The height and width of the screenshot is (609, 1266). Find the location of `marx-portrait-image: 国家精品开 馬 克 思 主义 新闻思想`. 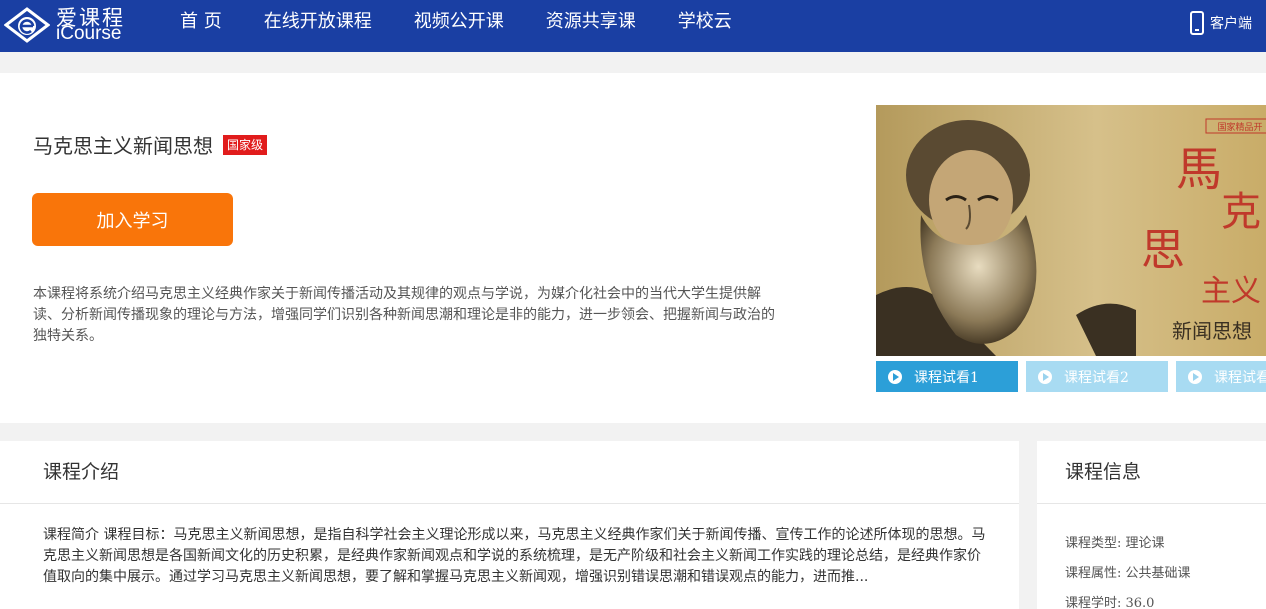

marx-portrait-image: 国家精品开 馬 克 思 主义 新闻思想 is located at coordinates (1071, 230).